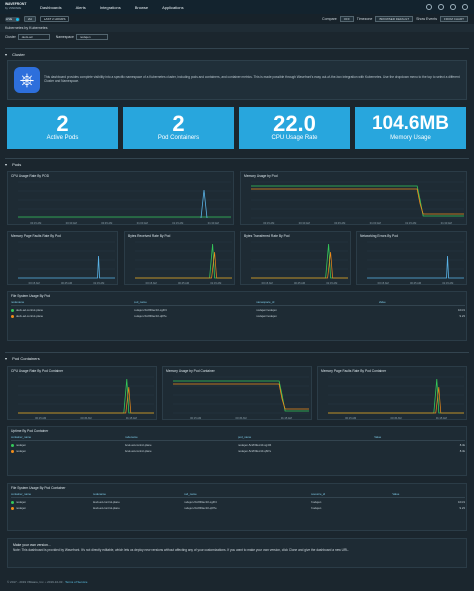  I want to click on section-pods: ▾ Pods, so click(237, 162).